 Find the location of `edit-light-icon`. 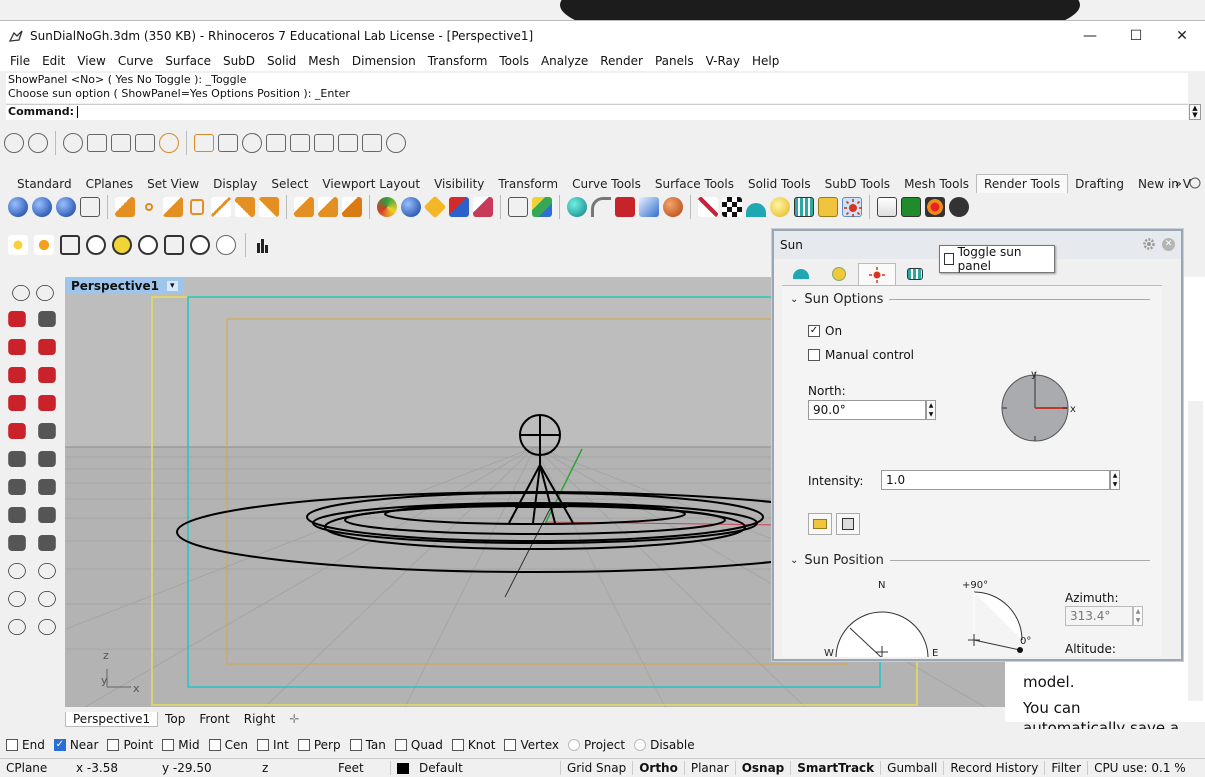

edit-light-icon is located at coordinates (269, 207).